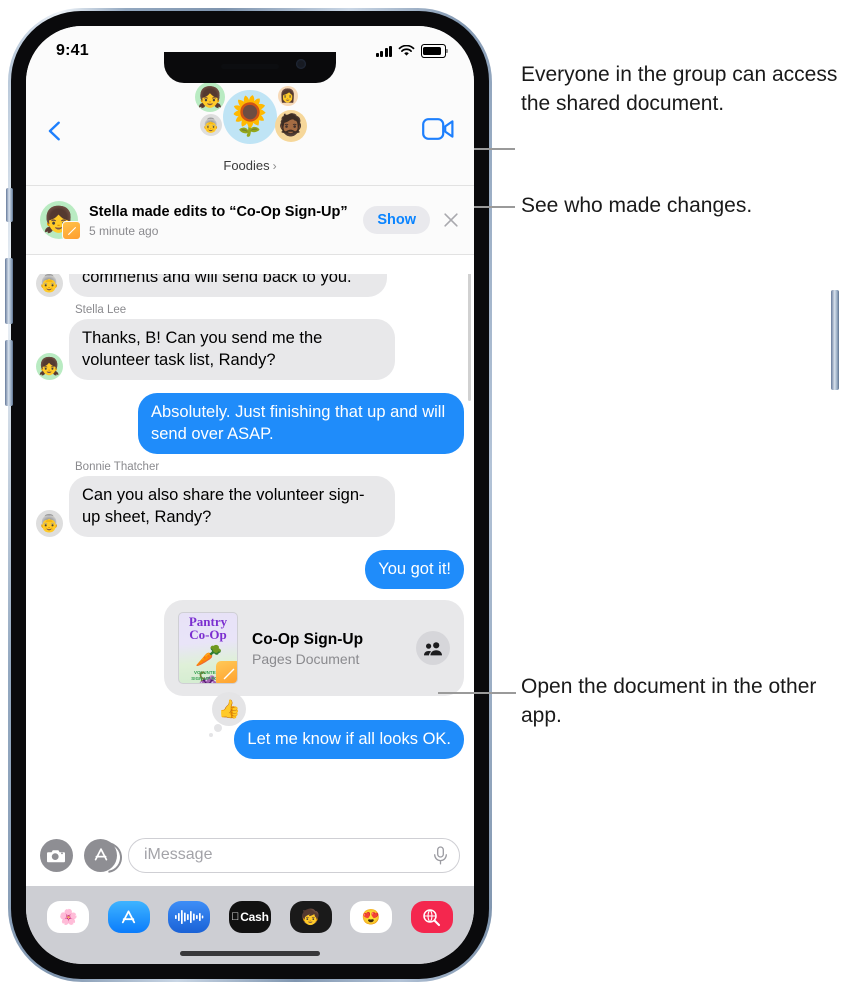 The height and width of the screenshot is (990, 844). I want to click on volume-up-button, so click(9, 291).